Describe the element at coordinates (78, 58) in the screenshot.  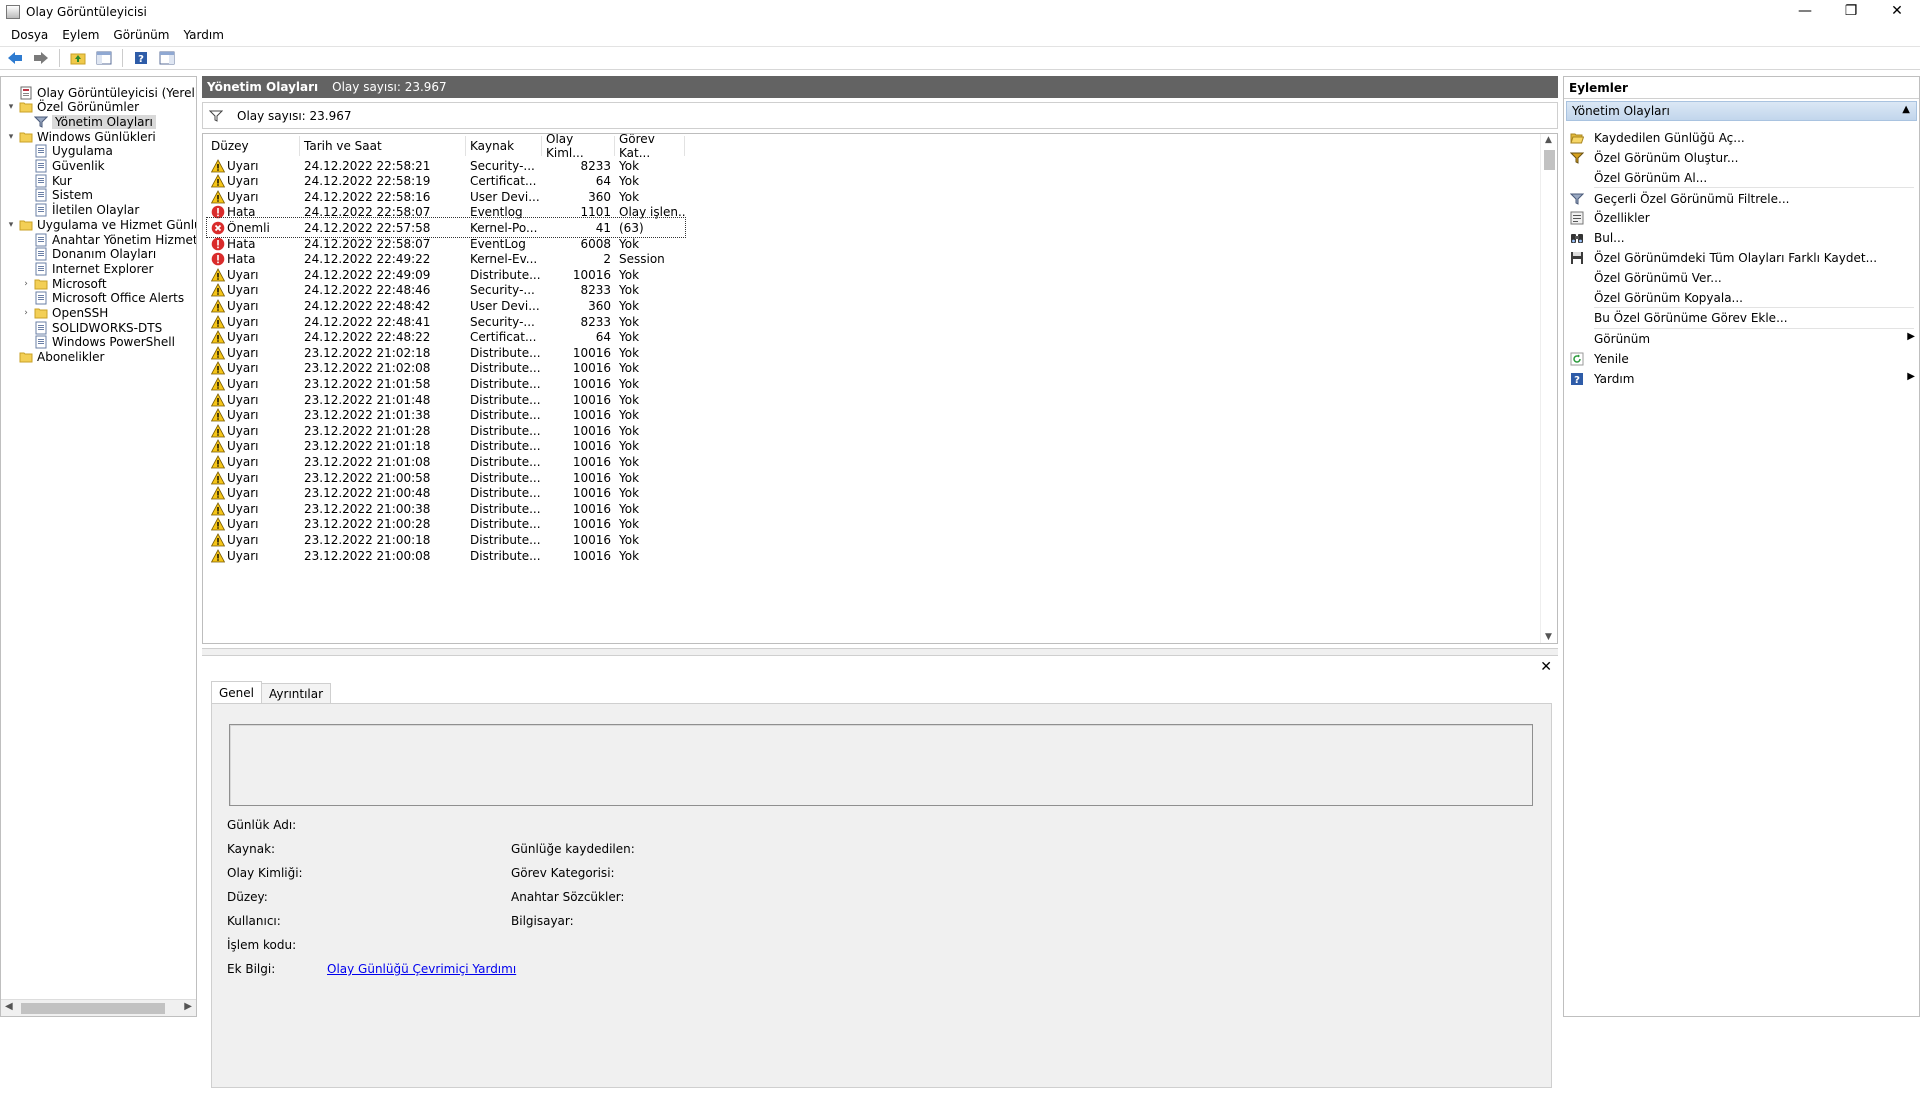
I see `up-level-button` at that location.